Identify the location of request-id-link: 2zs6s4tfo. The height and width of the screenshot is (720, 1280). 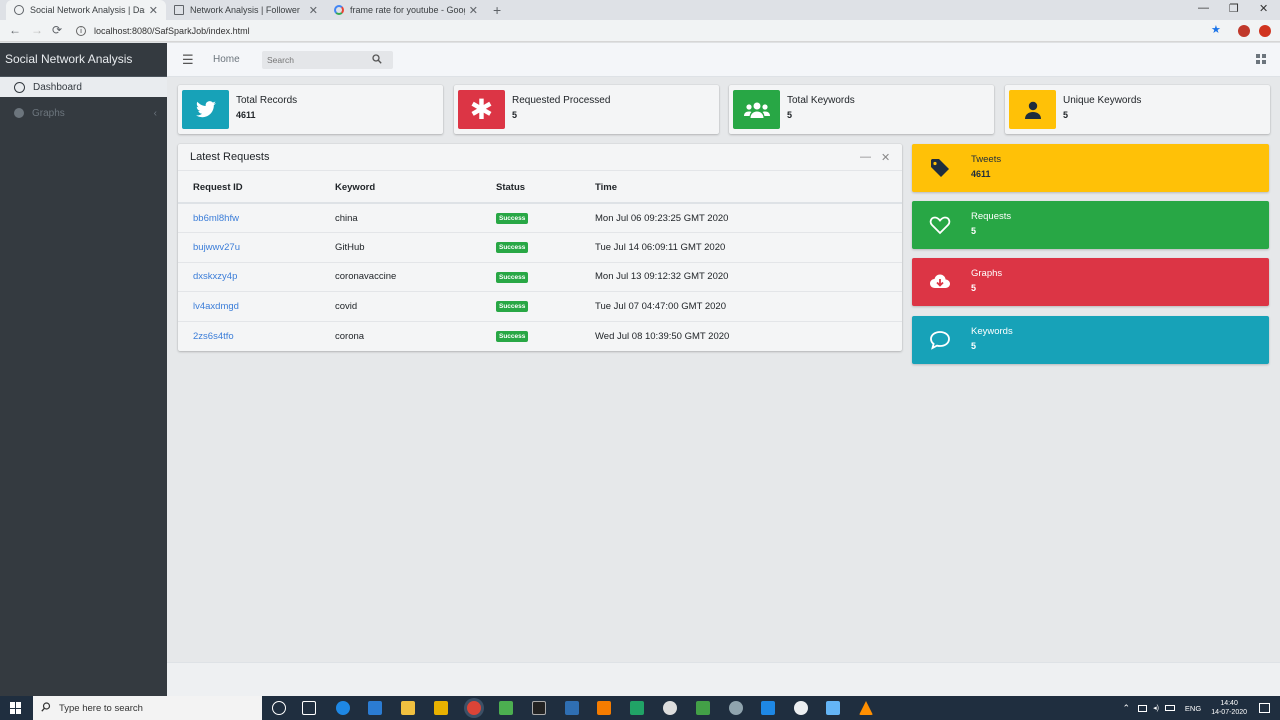
(213, 336).